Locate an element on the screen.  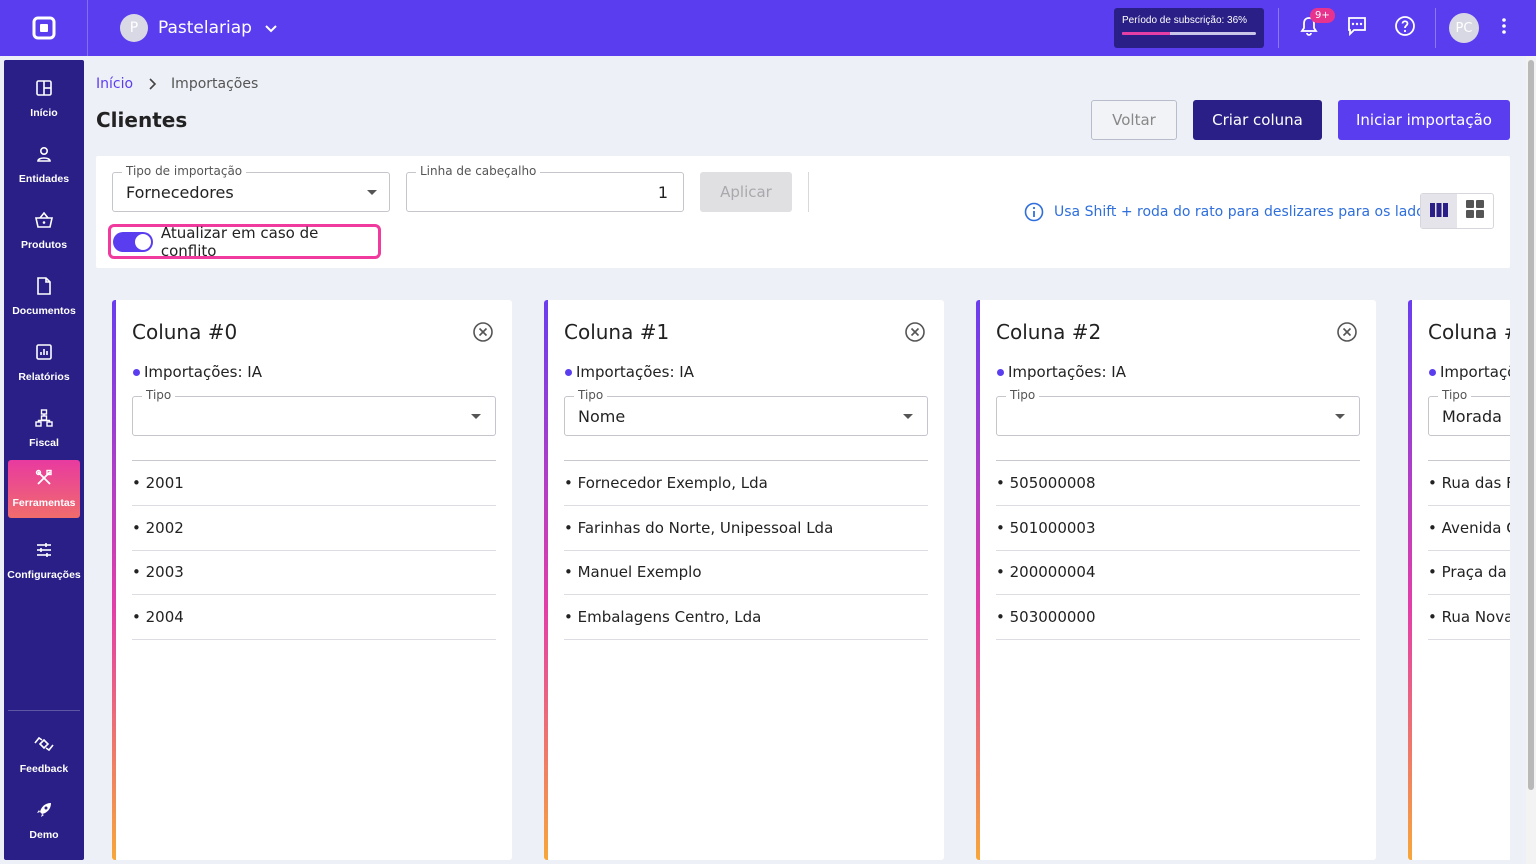
list-item: • Avenida C is located at coordinates (1469, 528).